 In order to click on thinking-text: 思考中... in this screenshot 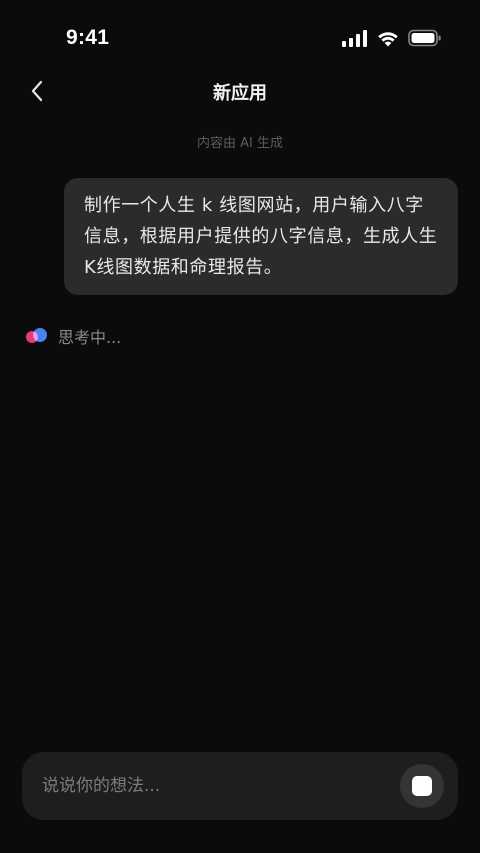, I will do `click(90, 337)`.